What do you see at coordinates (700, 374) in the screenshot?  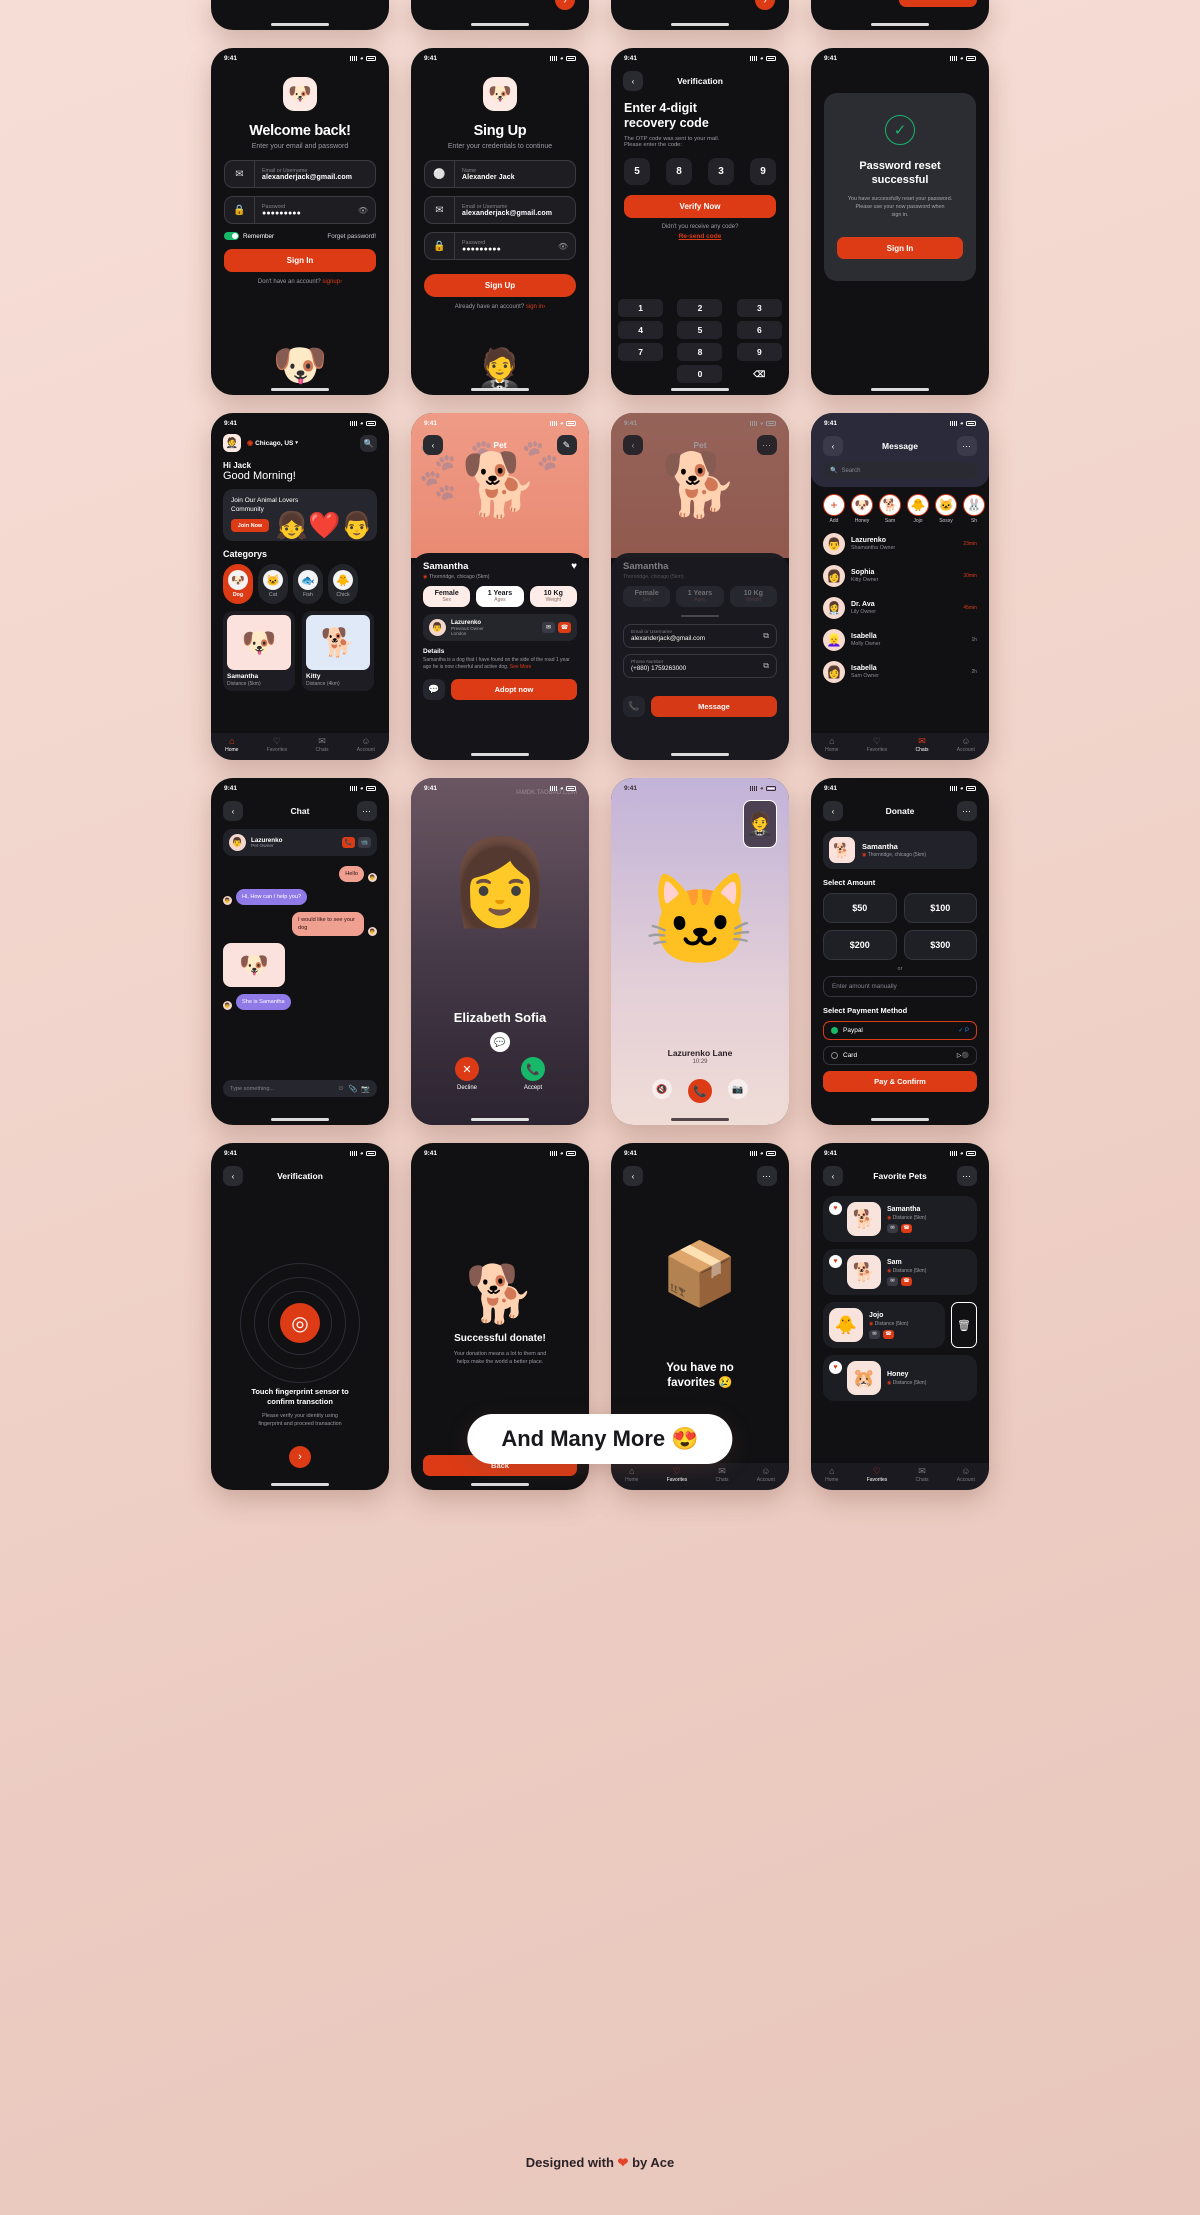 I see `key-0: 0` at bounding box center [700, 374].